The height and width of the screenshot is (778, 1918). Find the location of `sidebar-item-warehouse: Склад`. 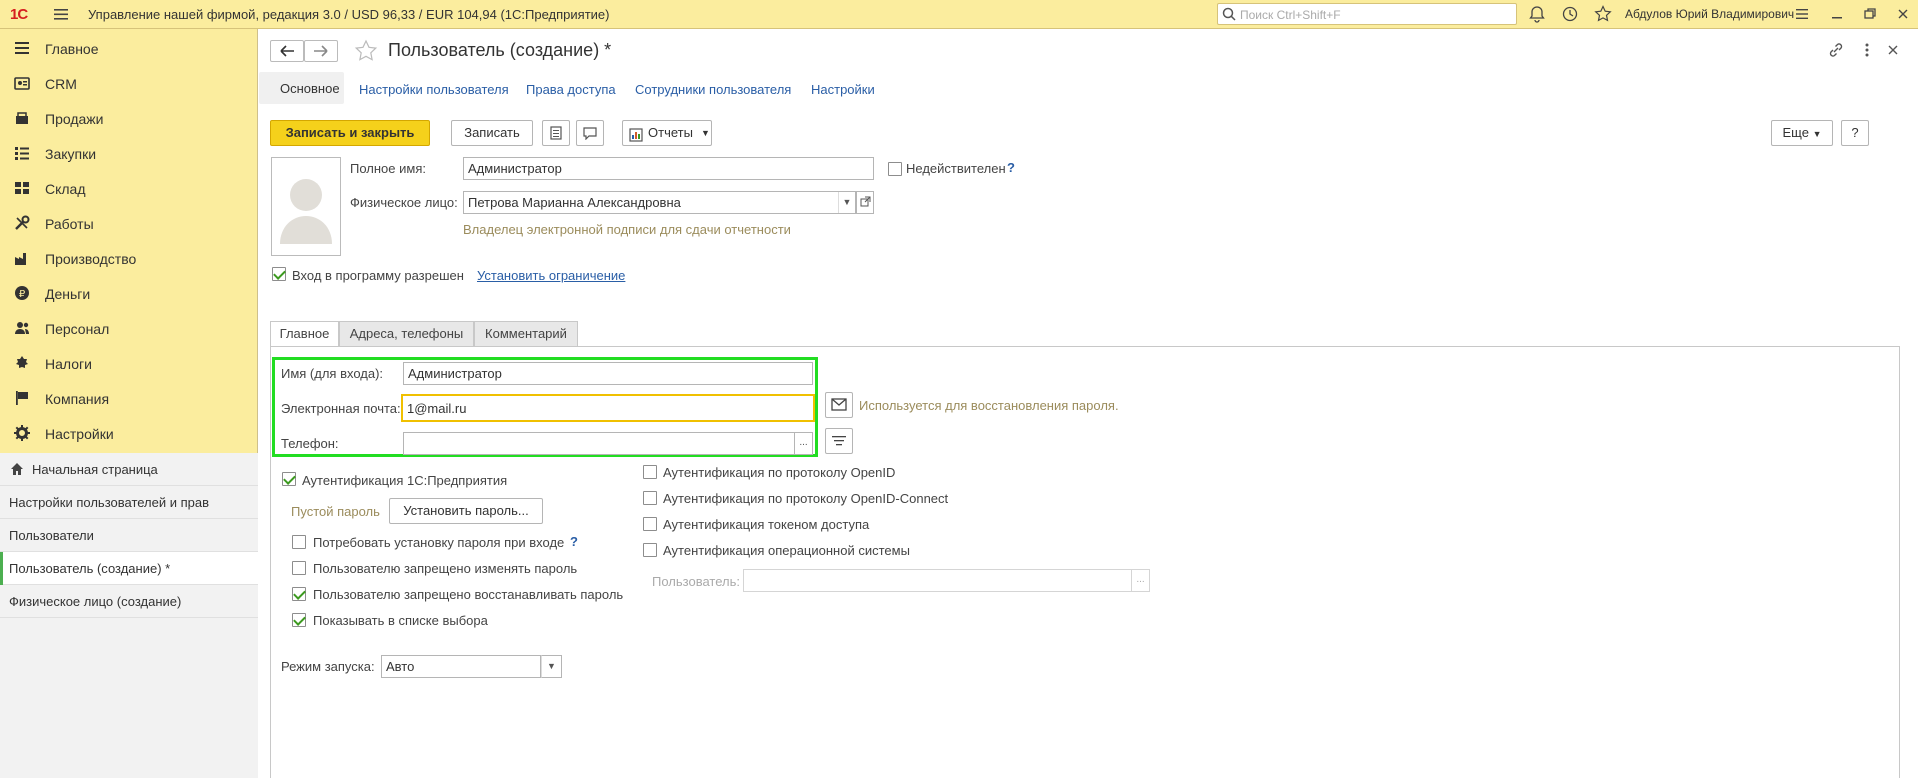

sidebar-item-warehouse: Склад is located at coordinates (129, 188).